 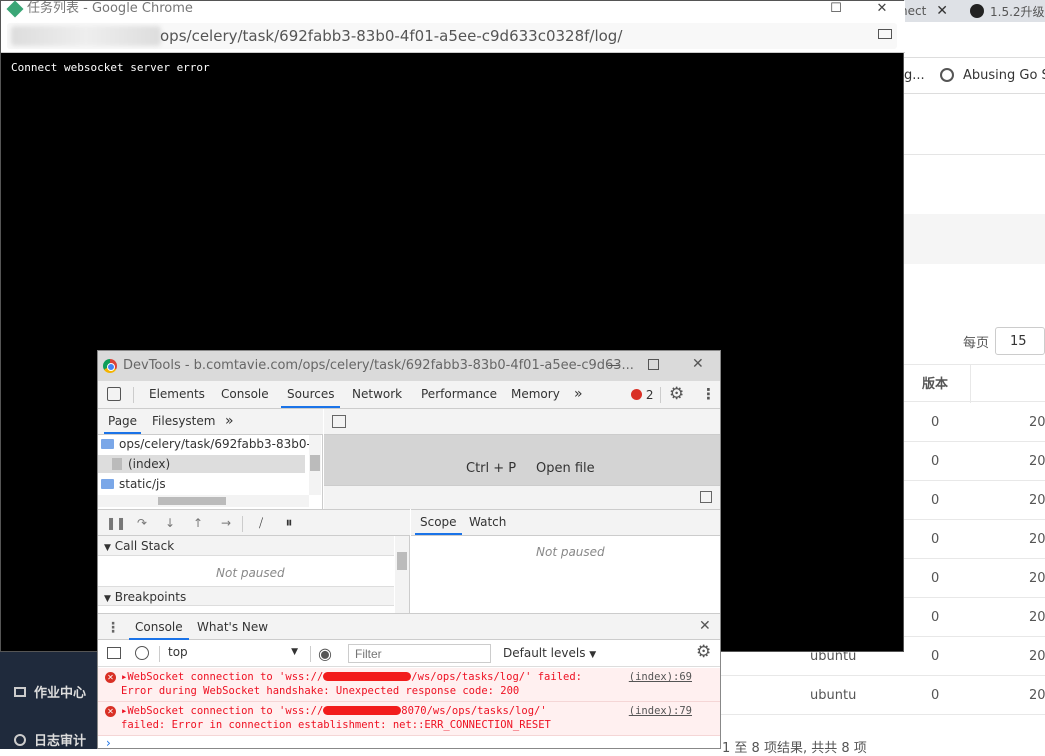 I want to click on tab-console: Console, so click(x=245, y=394).